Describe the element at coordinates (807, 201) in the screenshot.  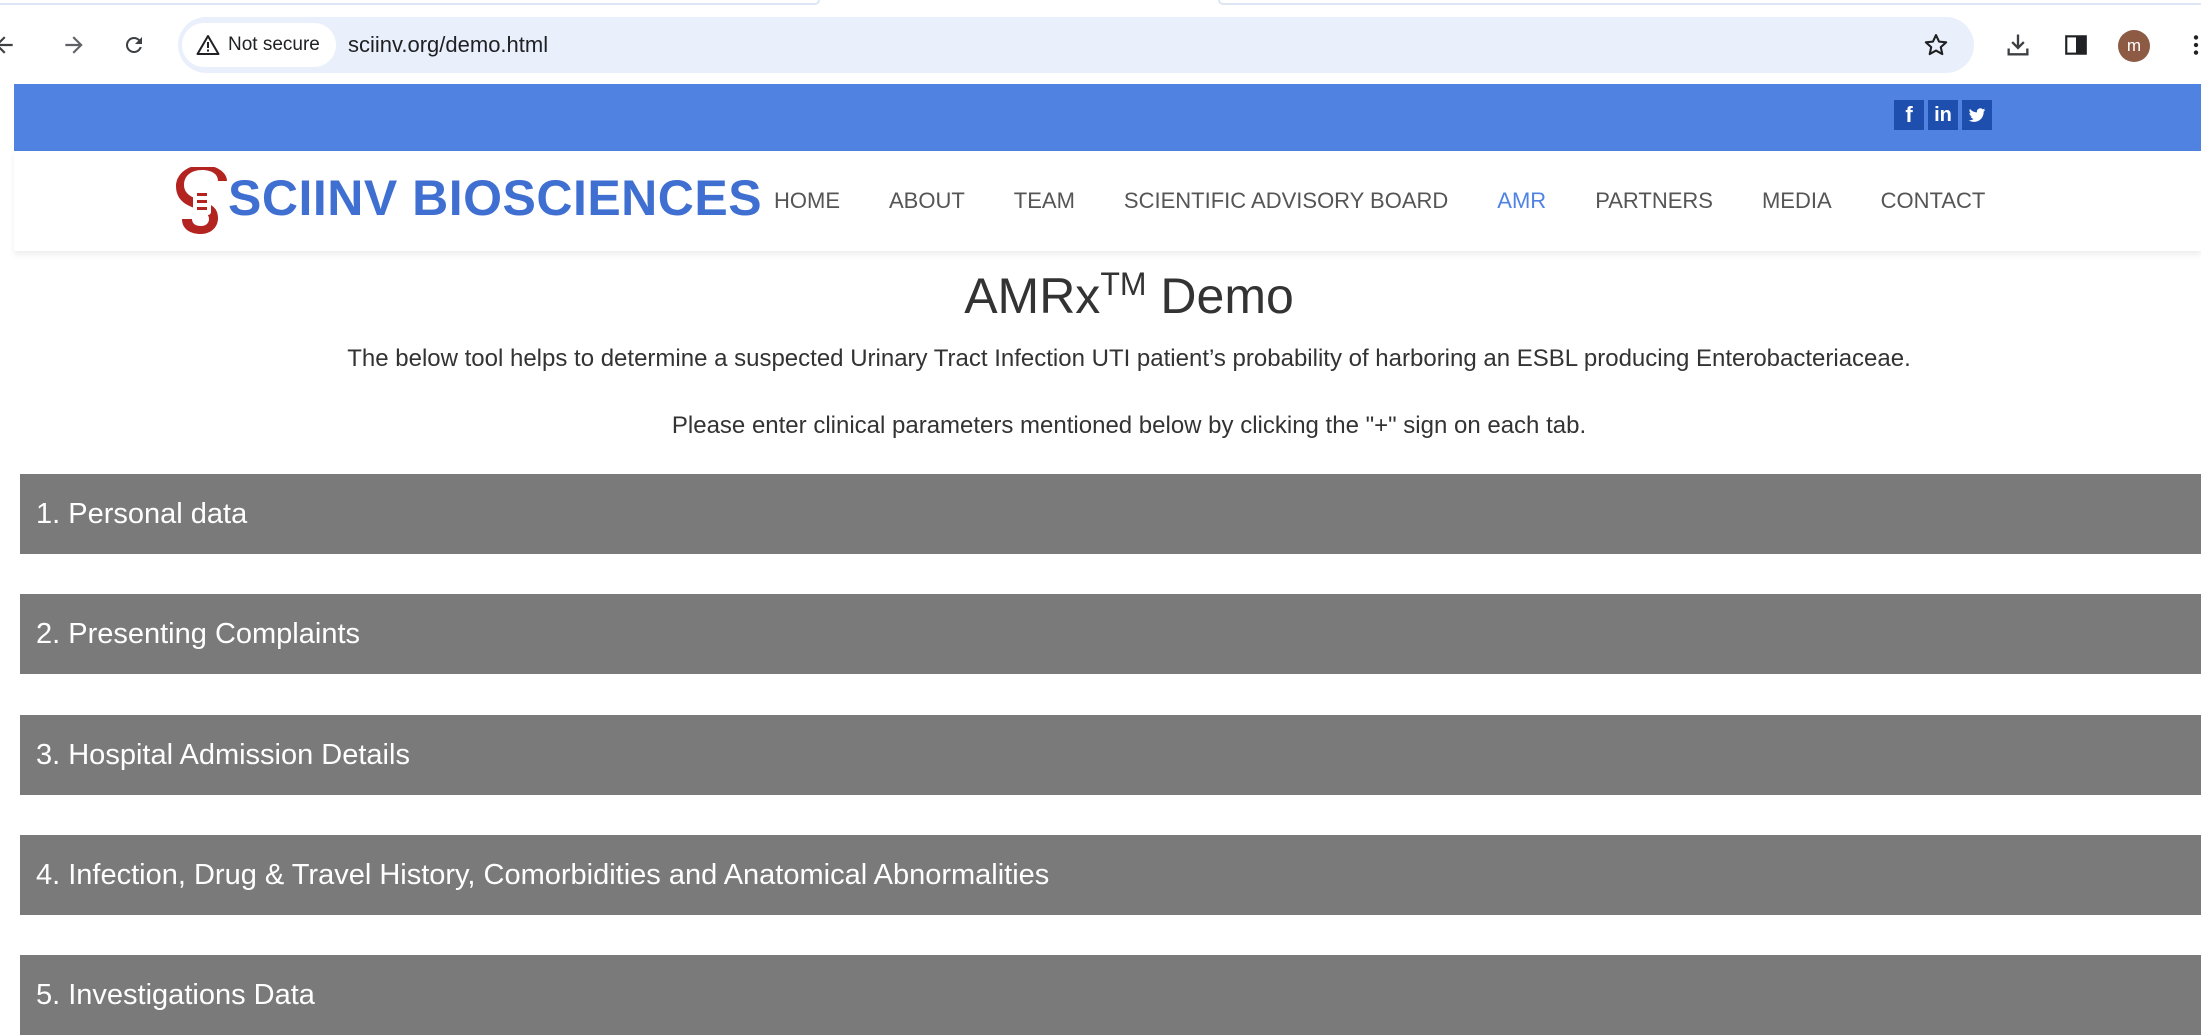
I see `menu-item-home: HOME` at that location.